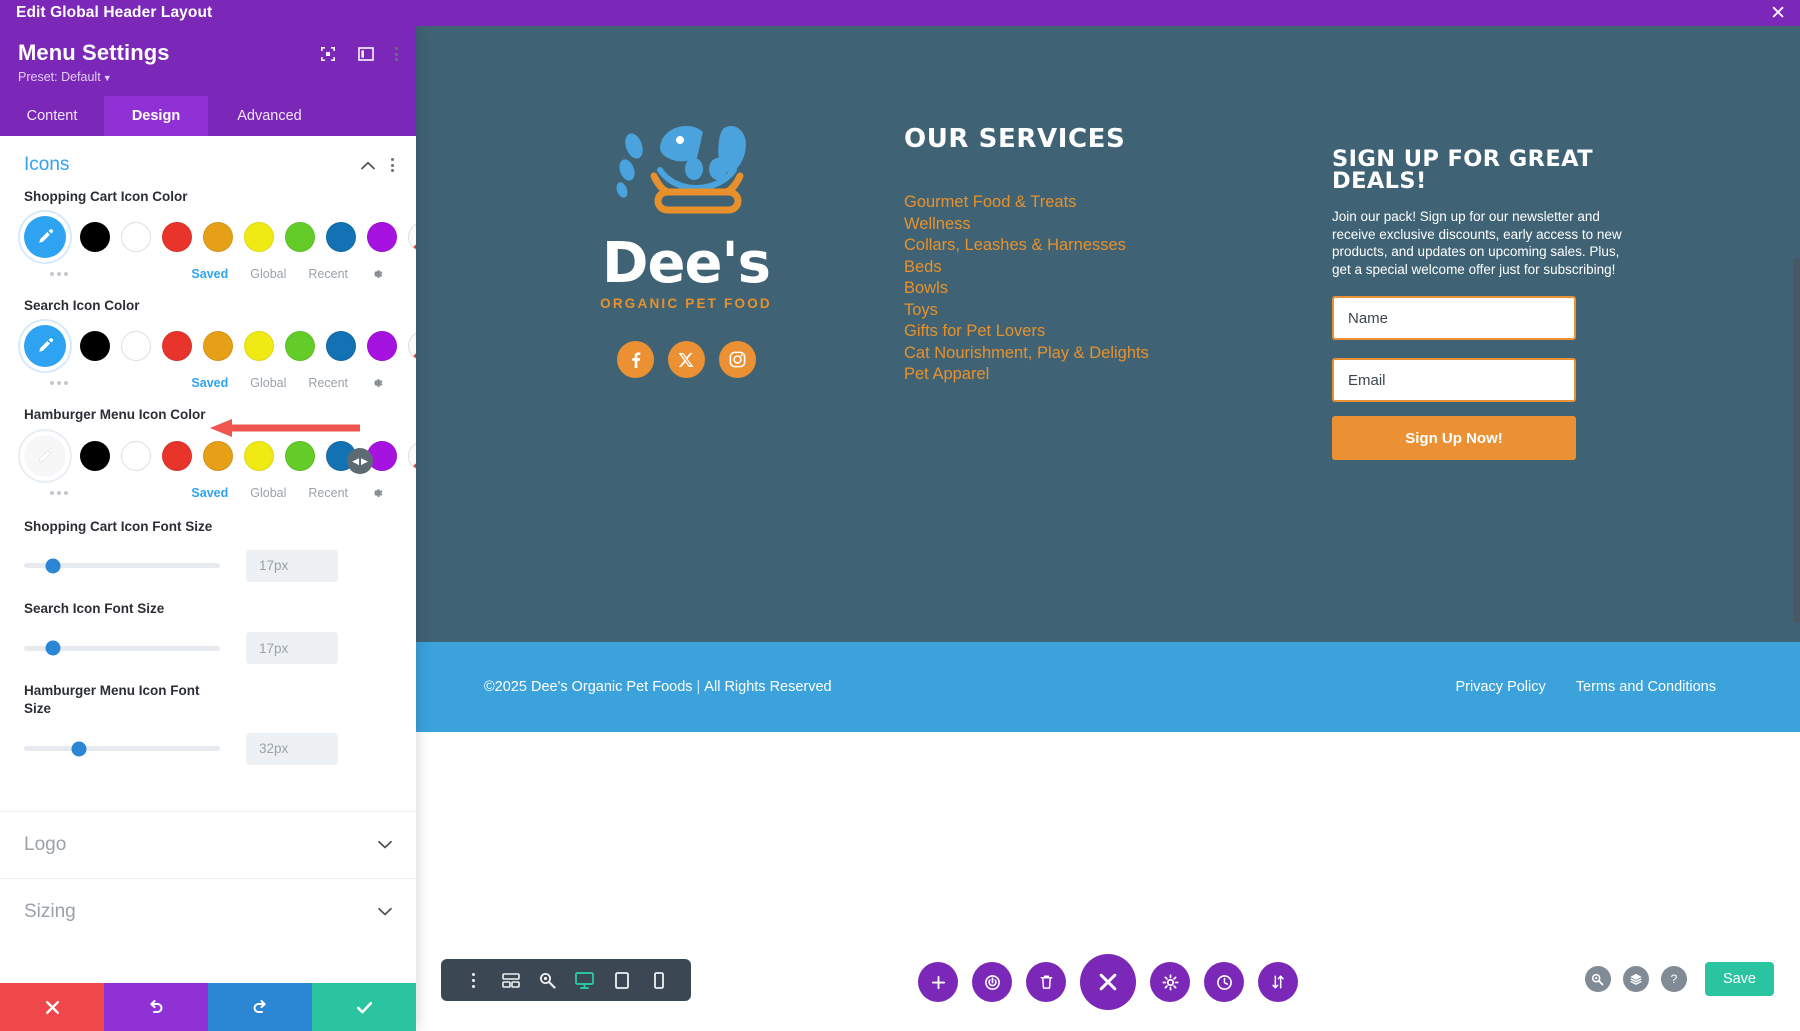 This screenshot has height=1031, width=1800. I want to click on list-item: Bowls, so click(1100, 289).